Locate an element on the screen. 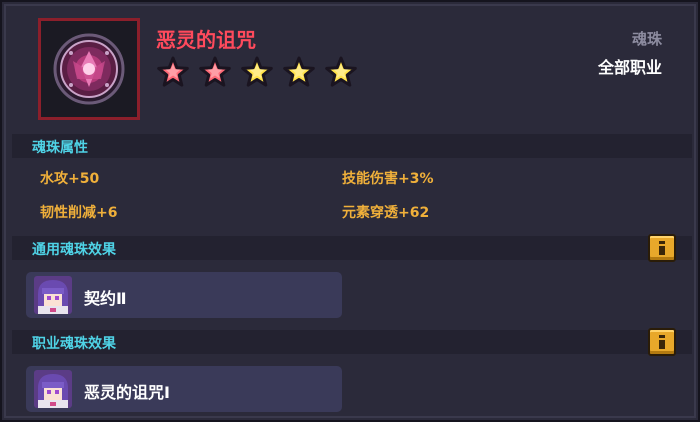  attribute-toughness-reduction: 韧性削减+6 is located at coordinates (79, 213).